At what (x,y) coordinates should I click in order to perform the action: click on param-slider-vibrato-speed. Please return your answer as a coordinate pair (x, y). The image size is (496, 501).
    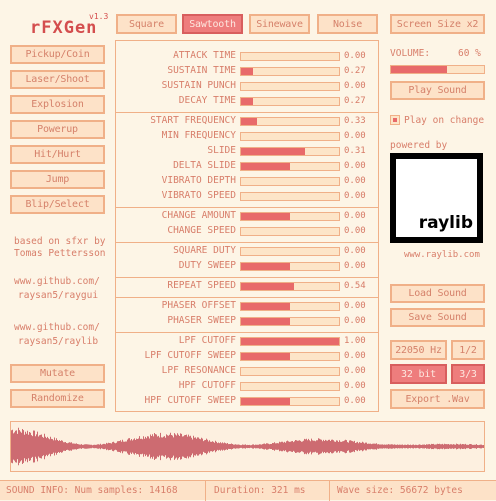
    Looking at the image, I should click on (290, 196).